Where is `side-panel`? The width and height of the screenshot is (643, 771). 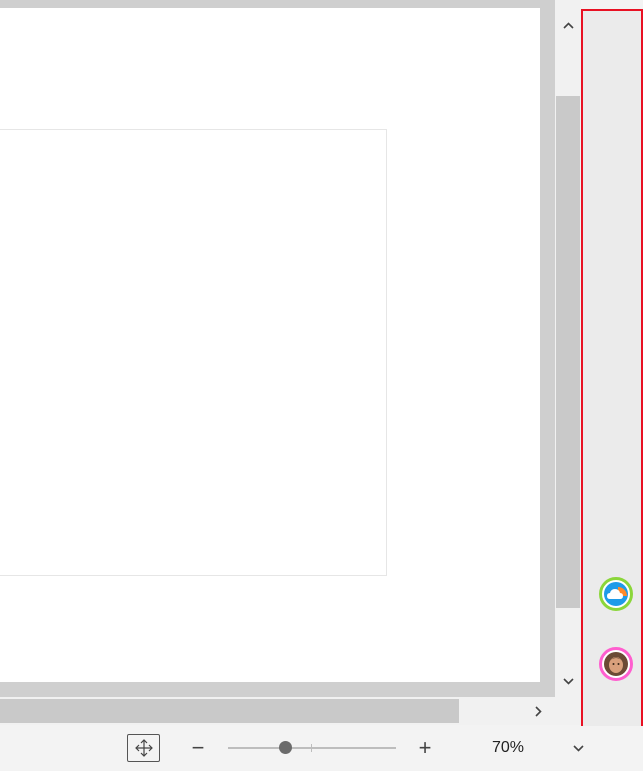
side-panel is located at coordinates (612, 368).